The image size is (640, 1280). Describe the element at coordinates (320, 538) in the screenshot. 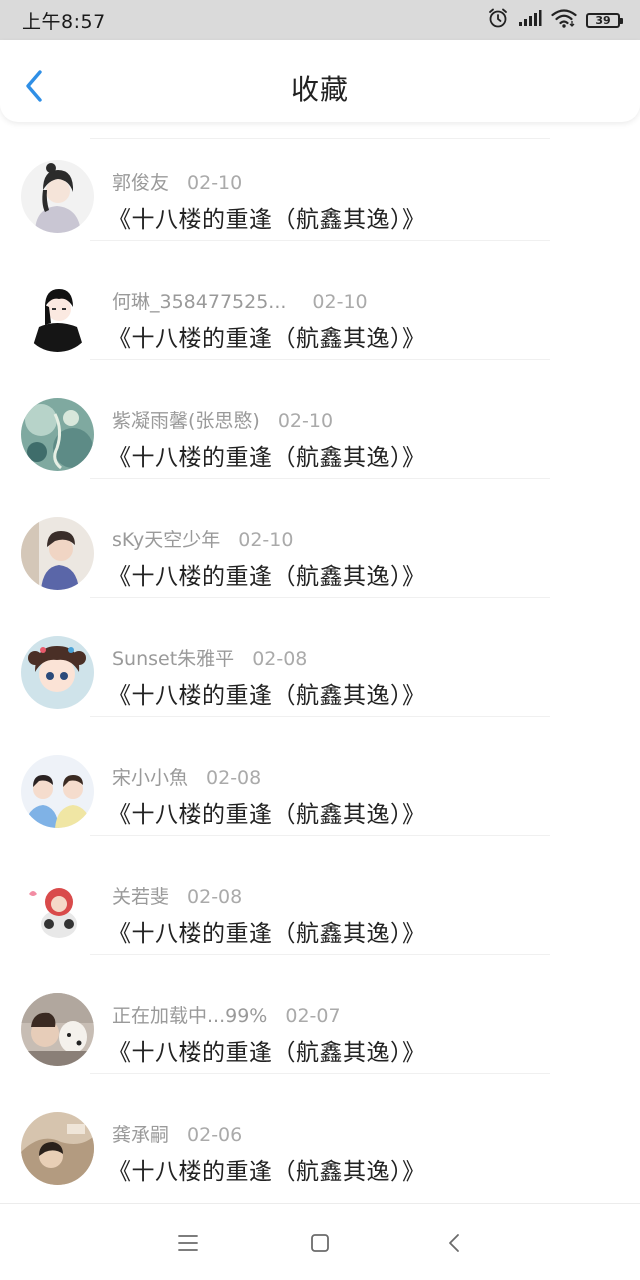

I see `list-item: sKy天空少年 02-10 《十八楼的重逢（航鑫其逸）》` at that location.